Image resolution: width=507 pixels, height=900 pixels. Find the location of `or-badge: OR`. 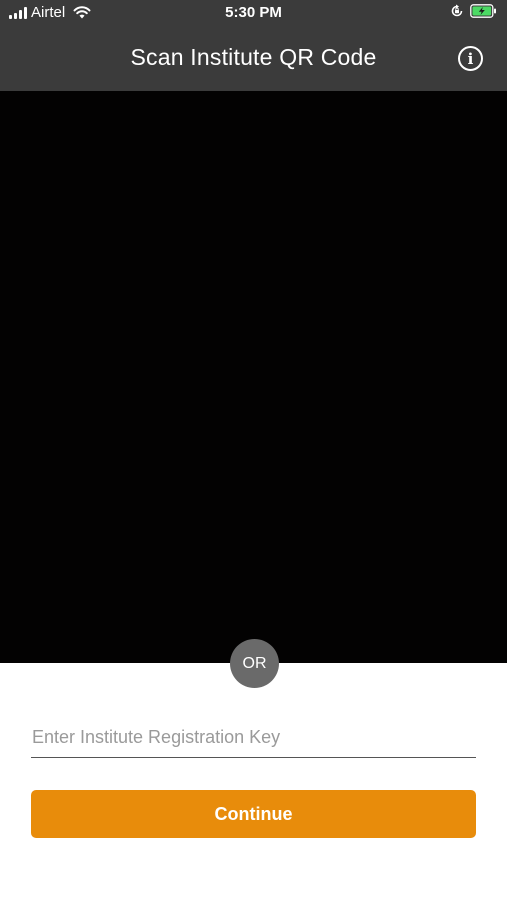

or-badge: OR is located at coordinates (254, 663).